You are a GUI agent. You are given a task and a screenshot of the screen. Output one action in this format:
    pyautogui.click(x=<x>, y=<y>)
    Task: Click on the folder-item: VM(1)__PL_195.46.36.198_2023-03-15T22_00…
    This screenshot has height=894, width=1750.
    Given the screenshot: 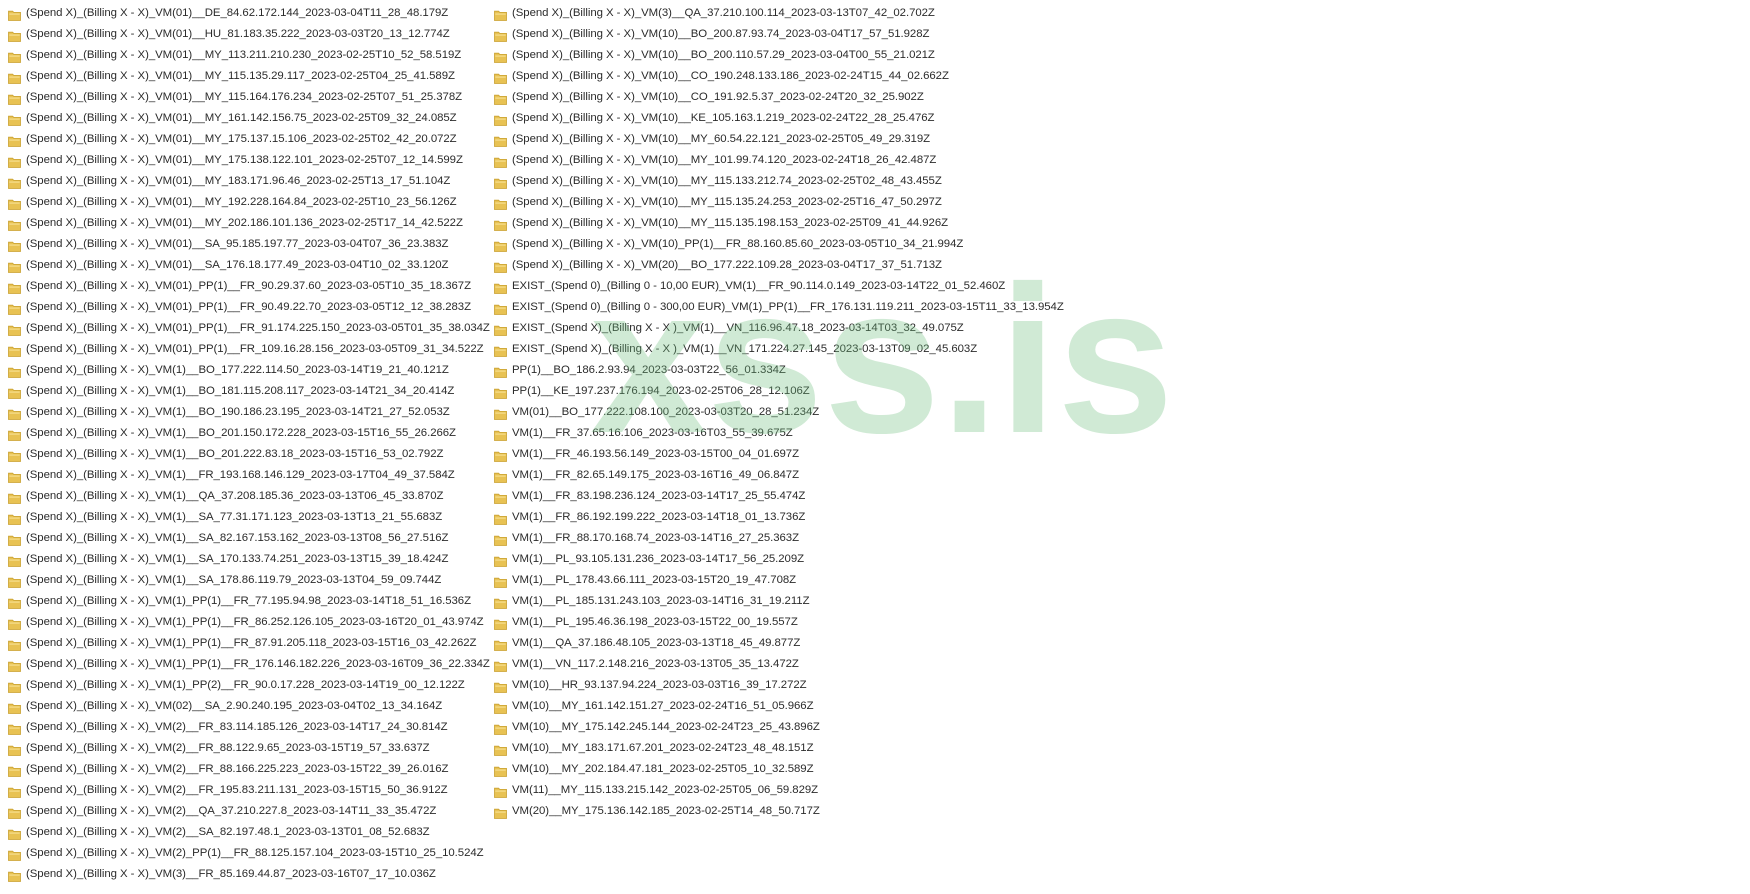 What is the action you would take?
    pyautogui.click(x=774, y=622)
    